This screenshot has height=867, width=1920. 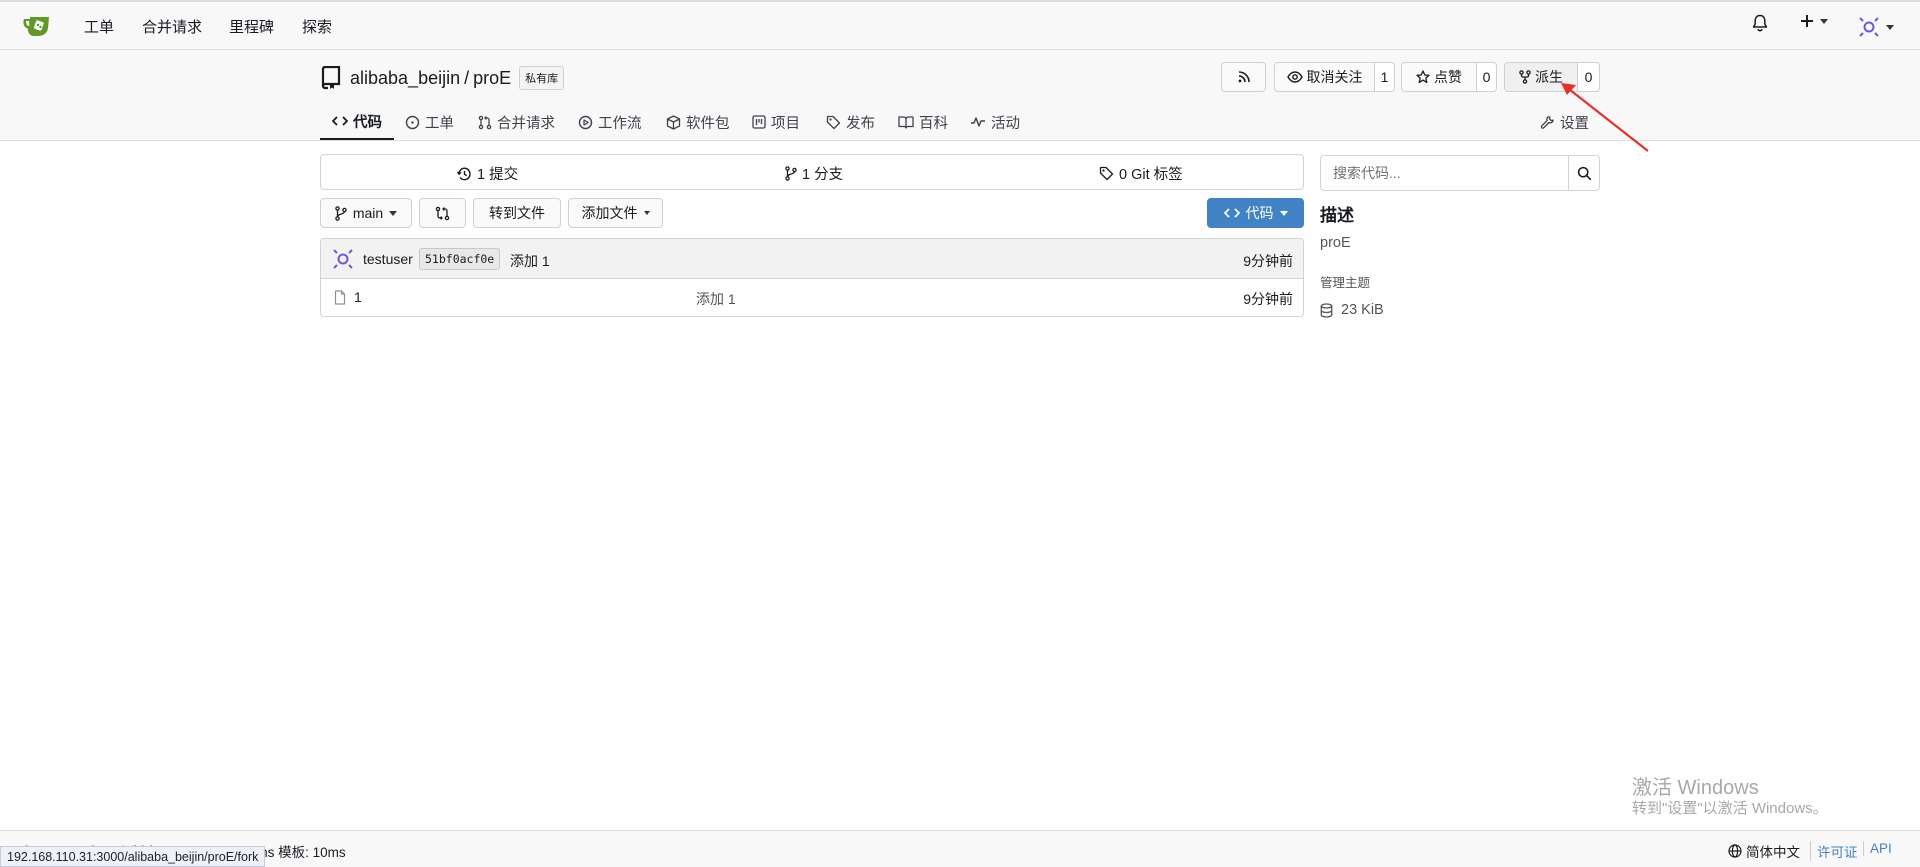 I want to click on tab-packages: 软件包, so click(x=698, y=122).